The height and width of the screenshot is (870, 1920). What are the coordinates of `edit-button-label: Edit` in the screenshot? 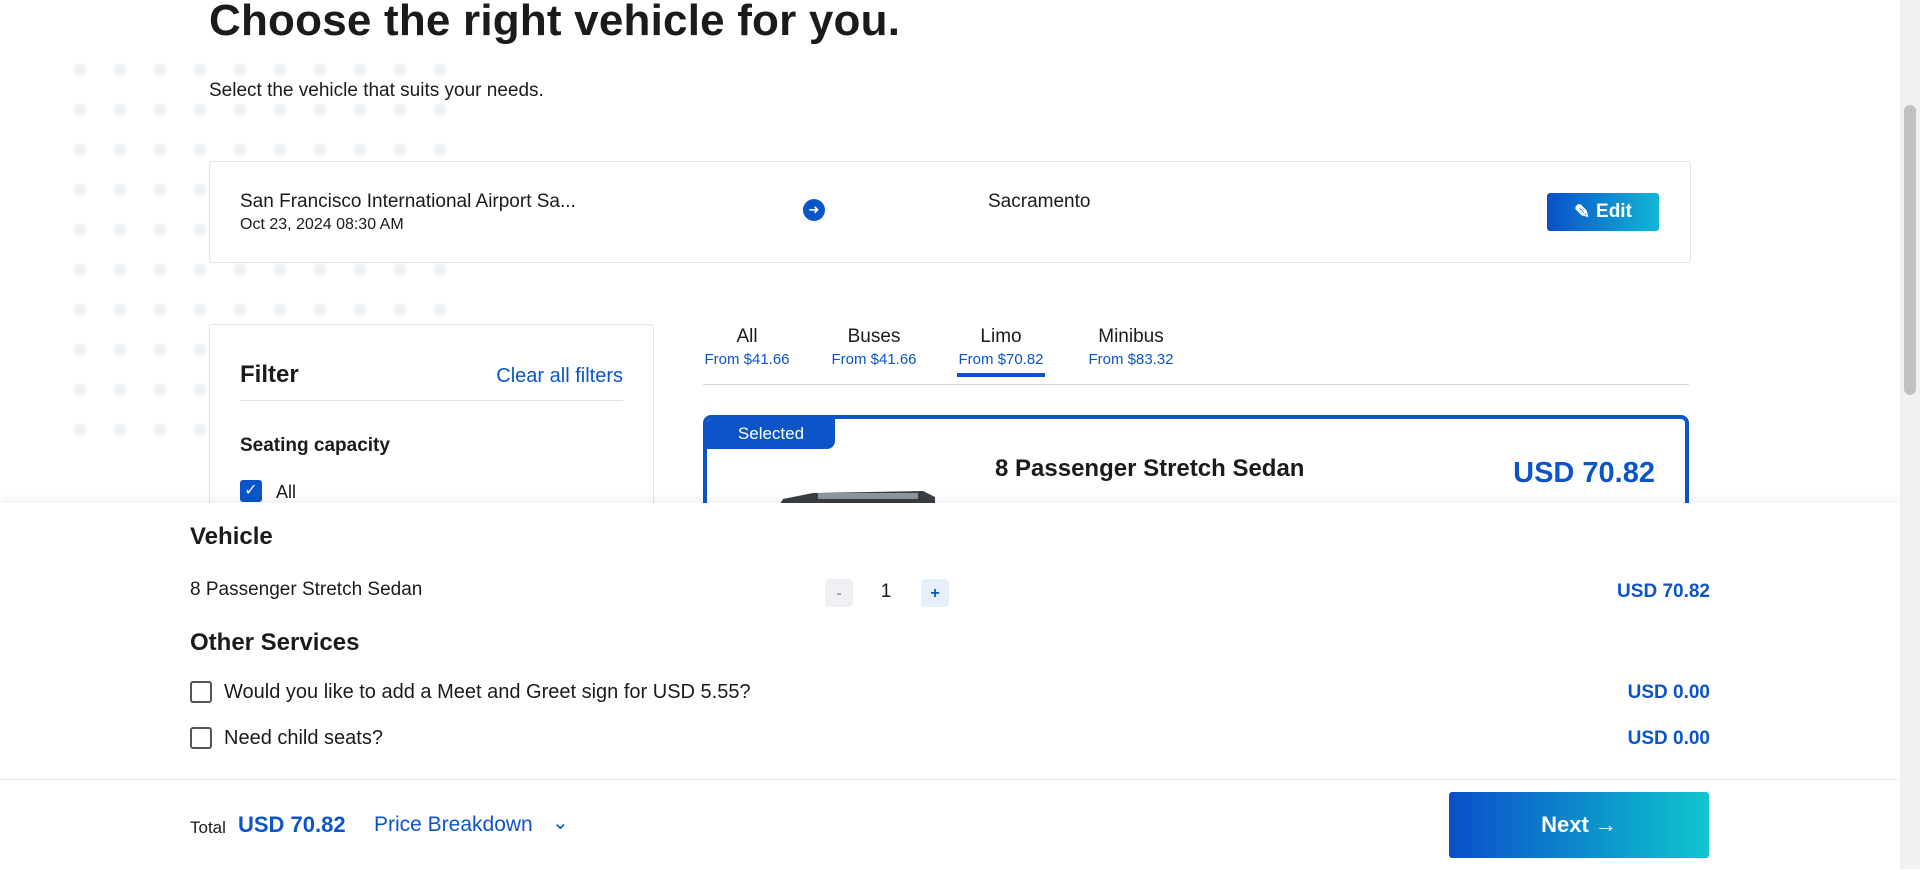 It's located at (1614, 211).